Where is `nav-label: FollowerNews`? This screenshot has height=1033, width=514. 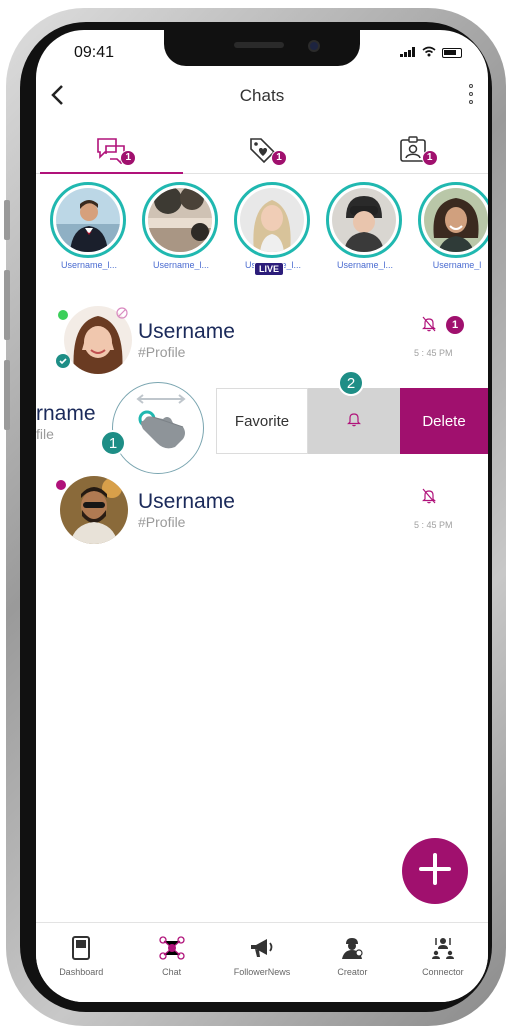 nav-label: FollowerNews is located at coordinates (262, 972).